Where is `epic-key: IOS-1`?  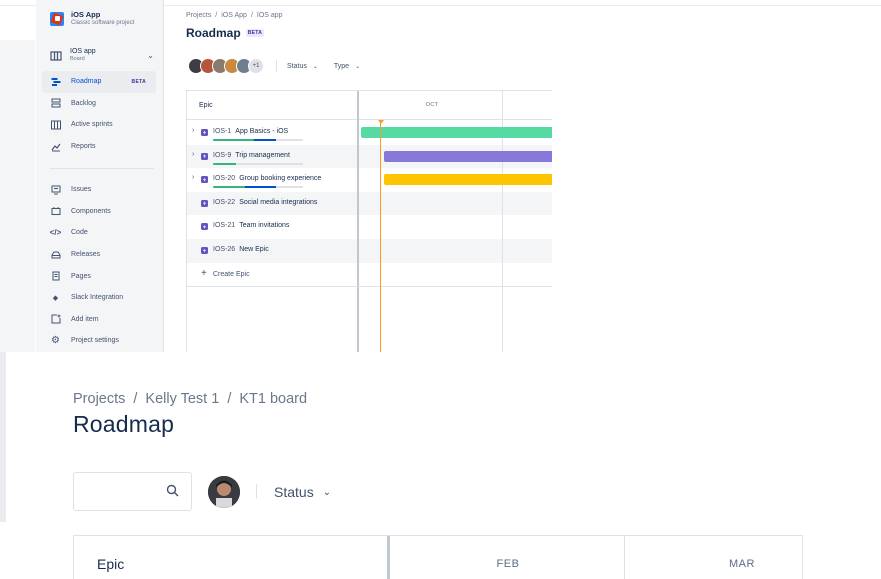
epic-key: IOS-1 is located at coordinates (222, 131).